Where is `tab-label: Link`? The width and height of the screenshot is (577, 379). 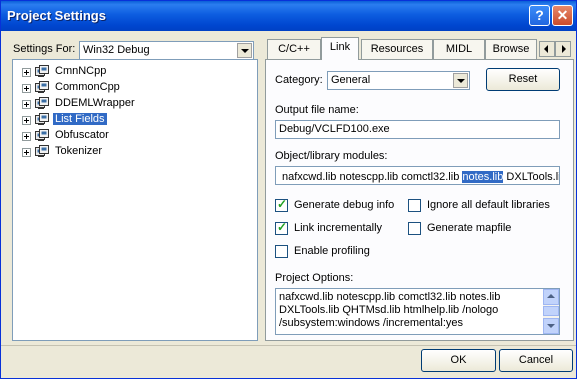
tab-label: Link is located at coordinates (340, 47).